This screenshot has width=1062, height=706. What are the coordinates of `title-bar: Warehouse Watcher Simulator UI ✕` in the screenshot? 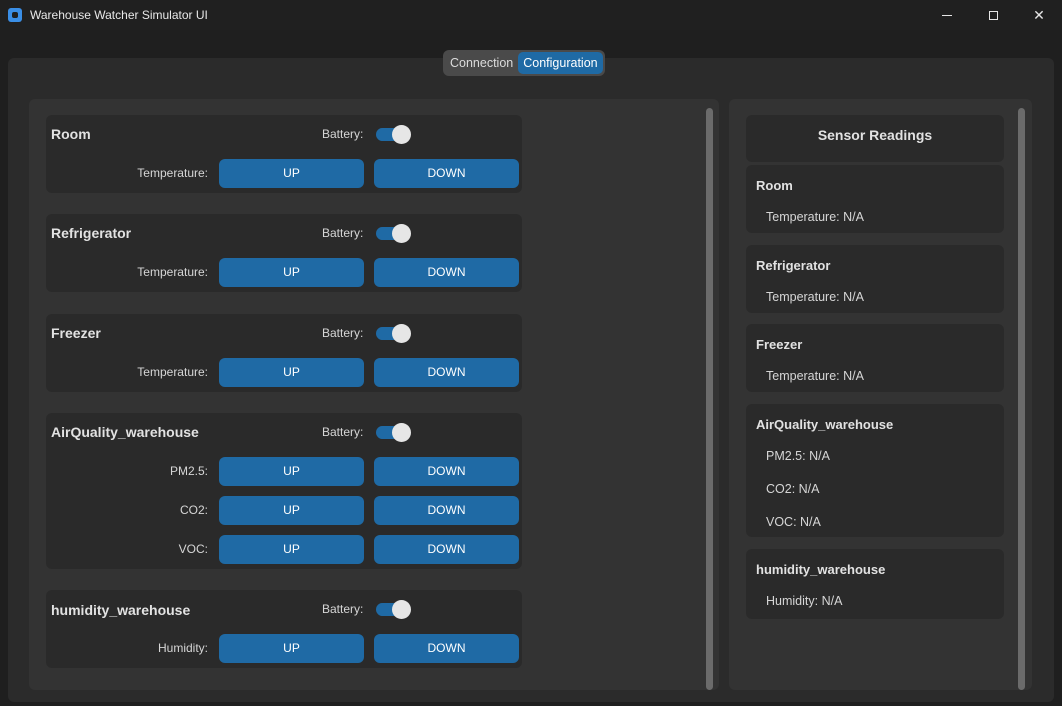 It's located at (531, 15).